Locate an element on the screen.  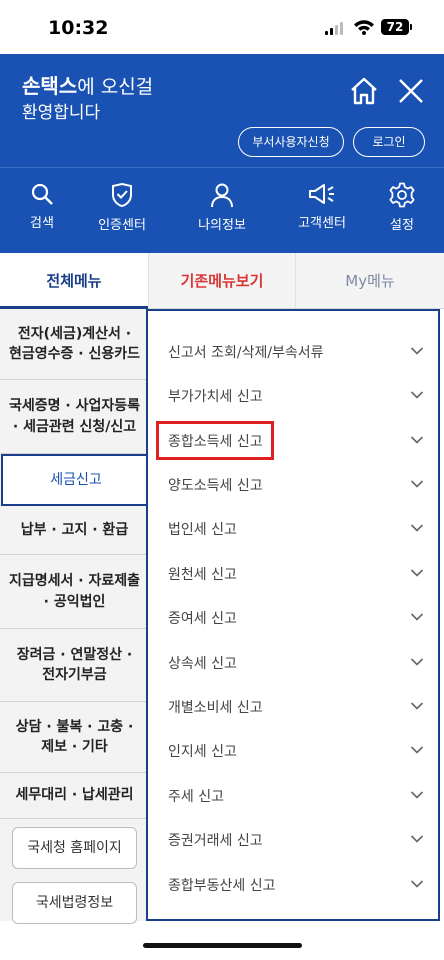
app-header: 손택스에 오신걸 환영합니다 부서사용자신청 로그인 is located at coordinates (222, 110).